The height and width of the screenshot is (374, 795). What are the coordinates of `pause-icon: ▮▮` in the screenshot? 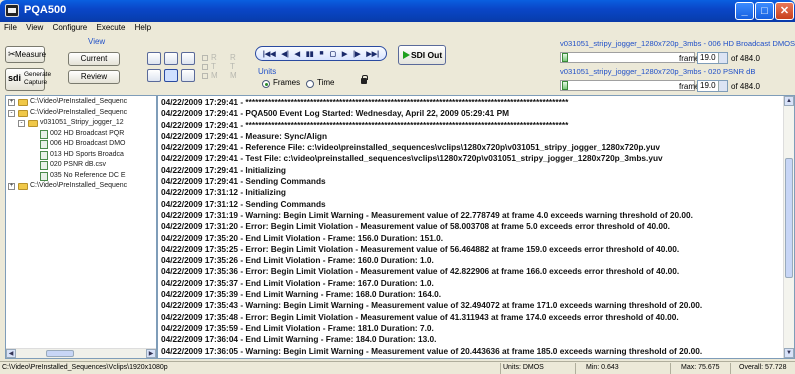 It's located at (310, 54).